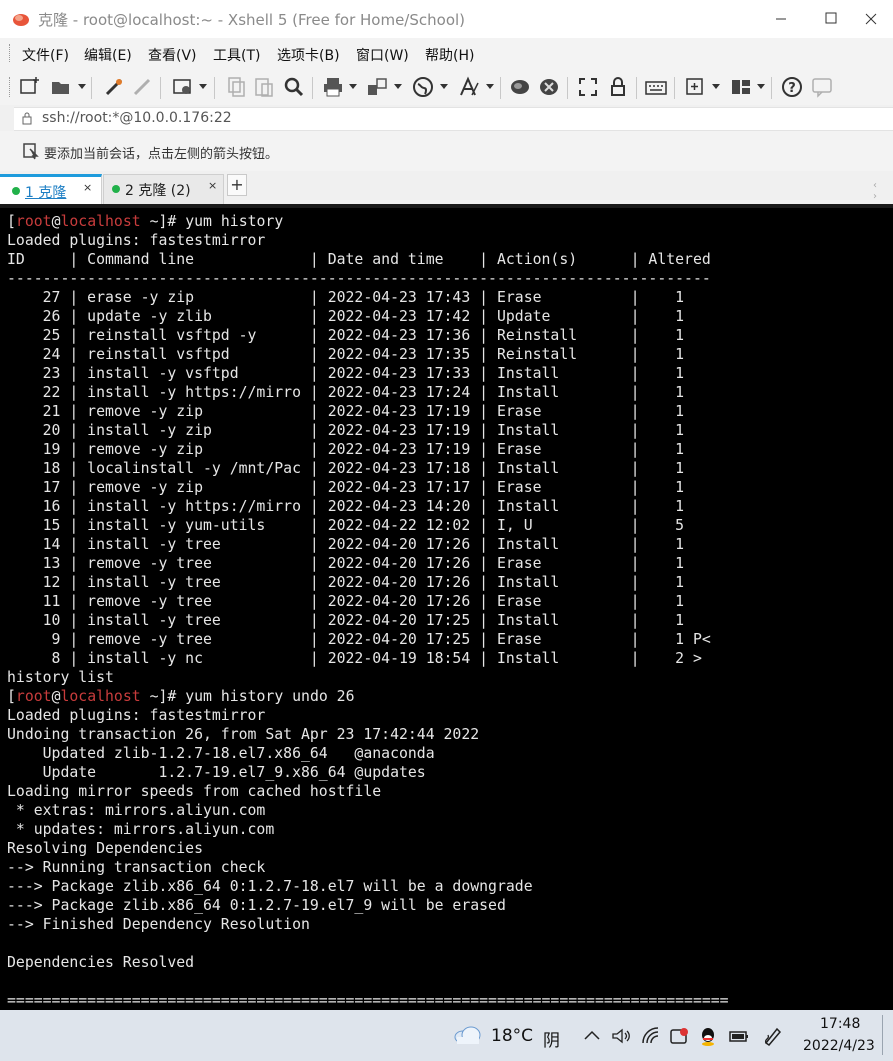 This screenshot has width=893, height=1061. I want to click on app-tray-icon, so click(679, 1036).